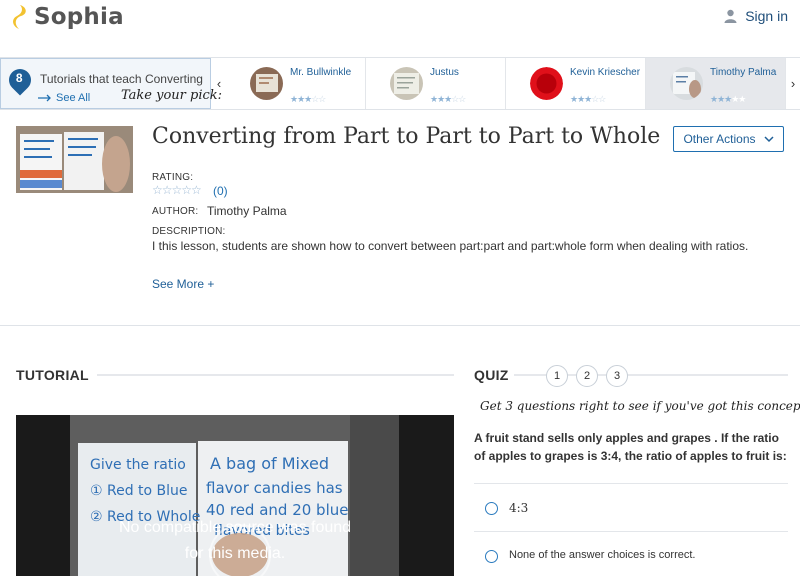 The image size is (800, 577). Describe the element at coordinates (121, 79) in the screenshot. I see `strip-title: Tutorials that teach Converting` at that location.